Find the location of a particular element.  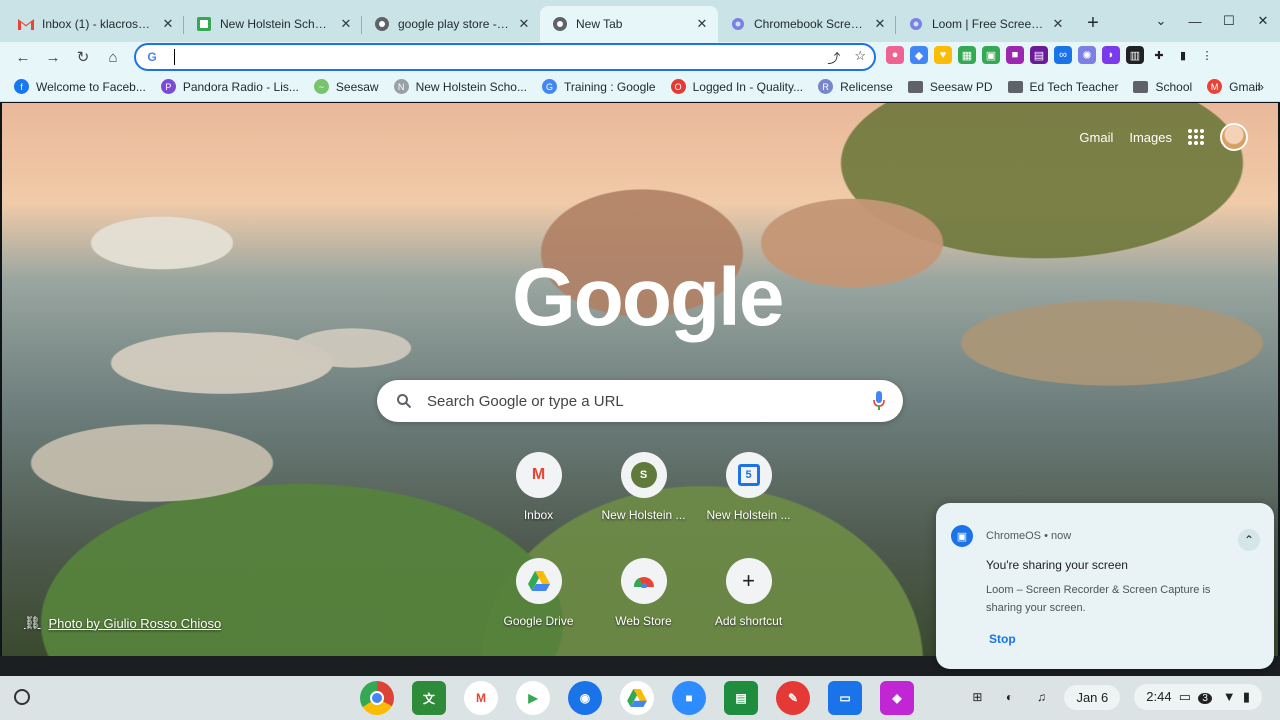

meet-app-icon: ▶ is located at coordinates (533, 698).